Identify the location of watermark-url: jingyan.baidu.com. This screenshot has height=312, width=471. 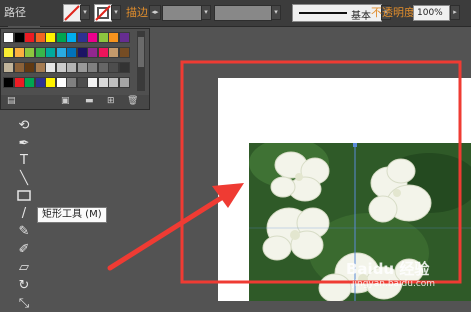
(394, 284).